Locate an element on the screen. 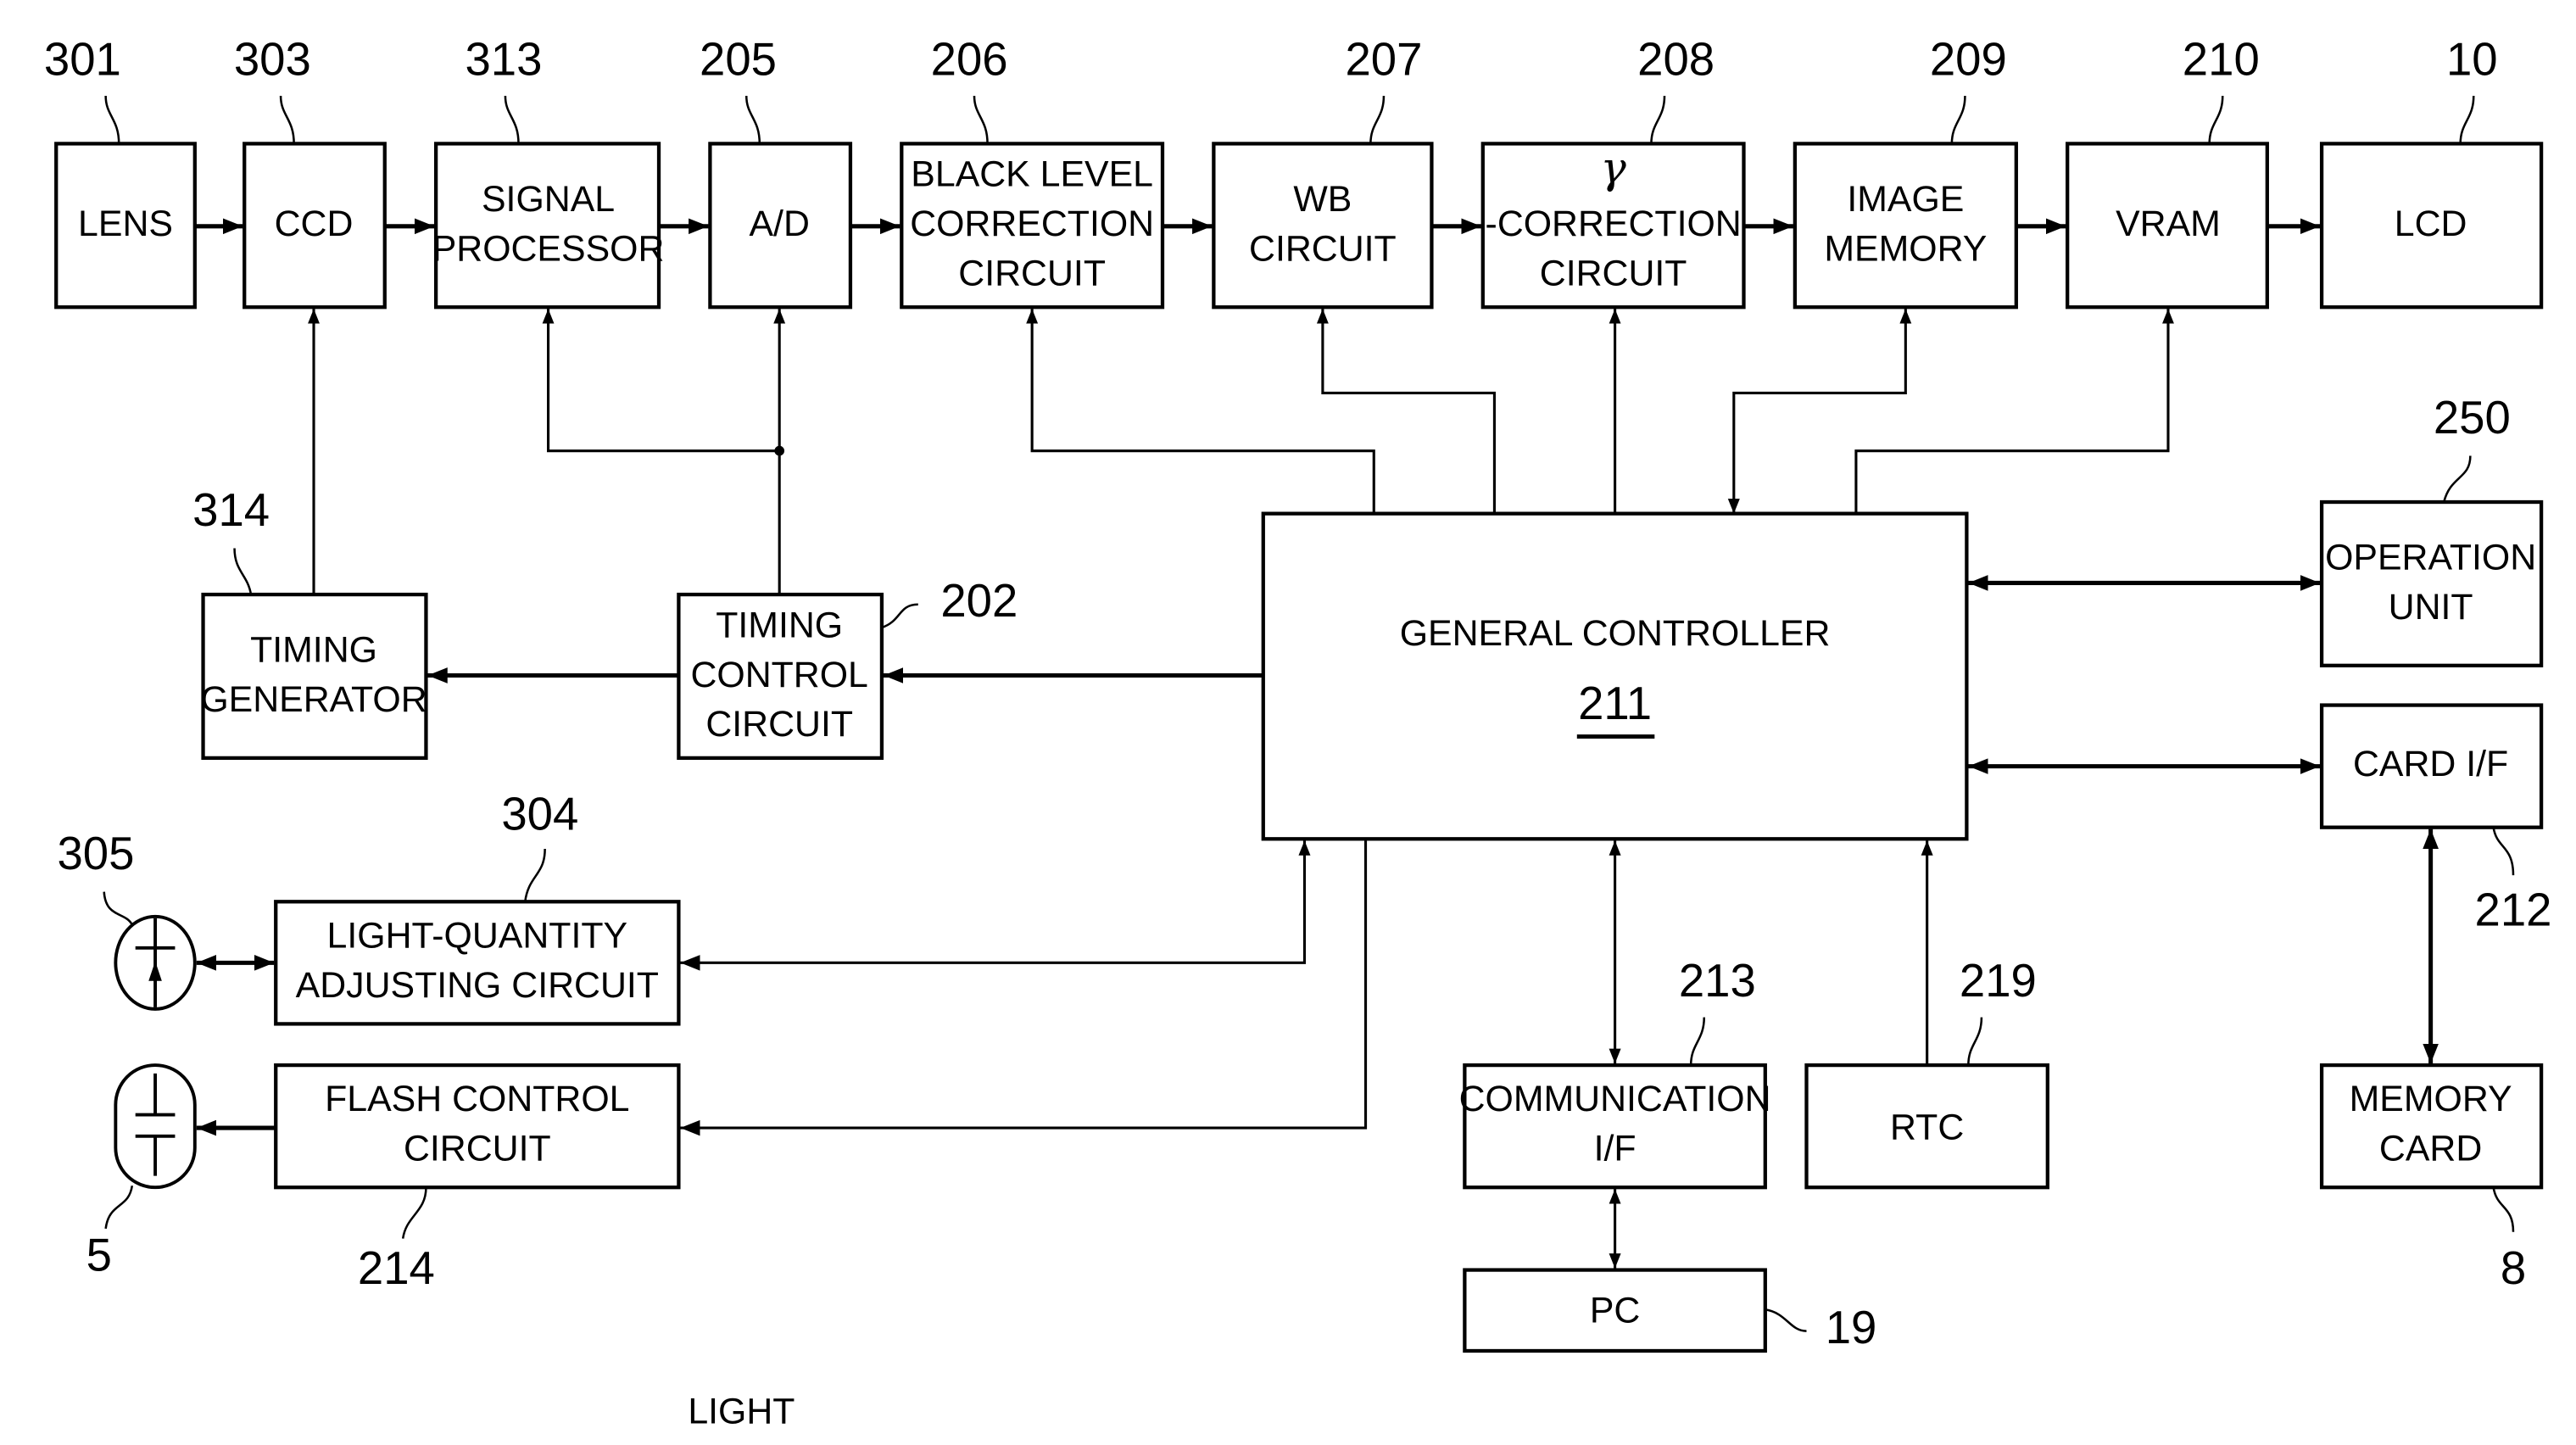 This screenshot has width=2576, height=1445. ref-number: 250 is located at coordinates (2472, 418).